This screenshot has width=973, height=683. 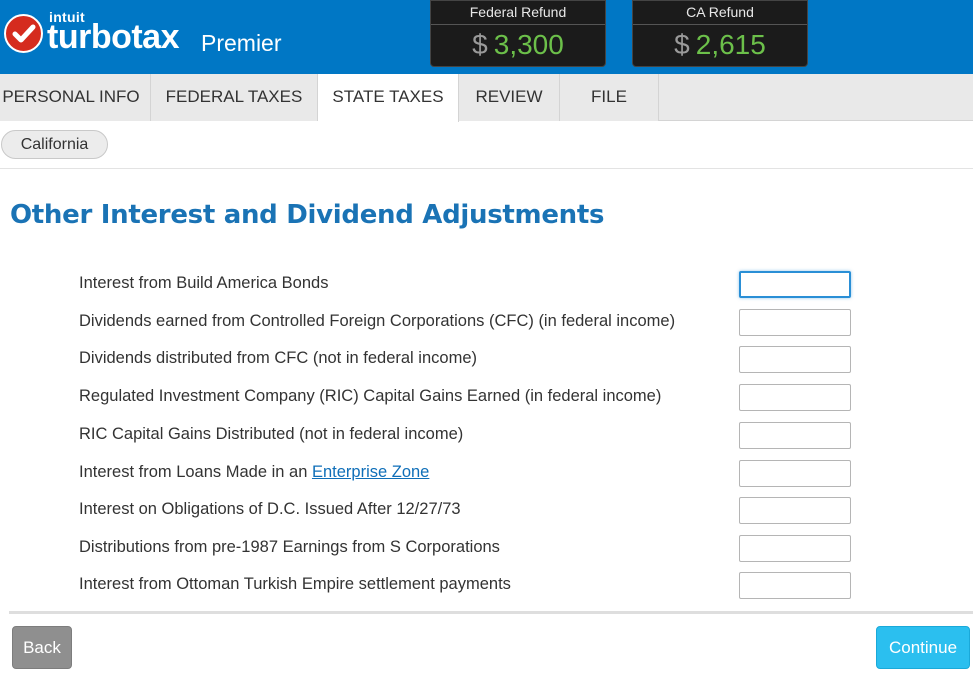 What do you see at coordinates (54, 144) in the screenshot?
I see `state-pill-california: California` at bounding box center [54, 144].